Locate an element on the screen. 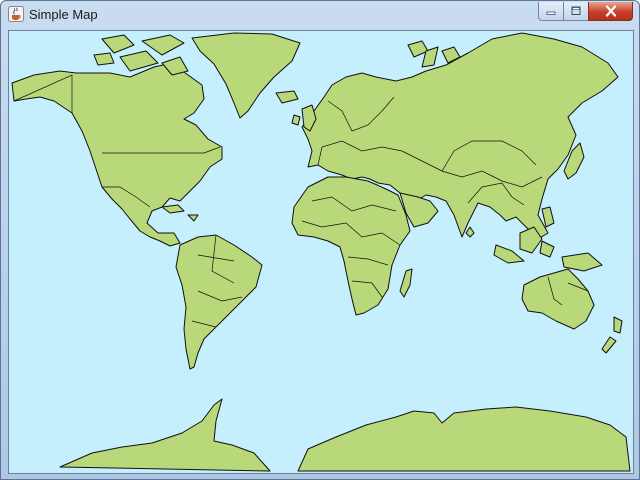  window-title: Simple Map is located at coordinates (63, 14).